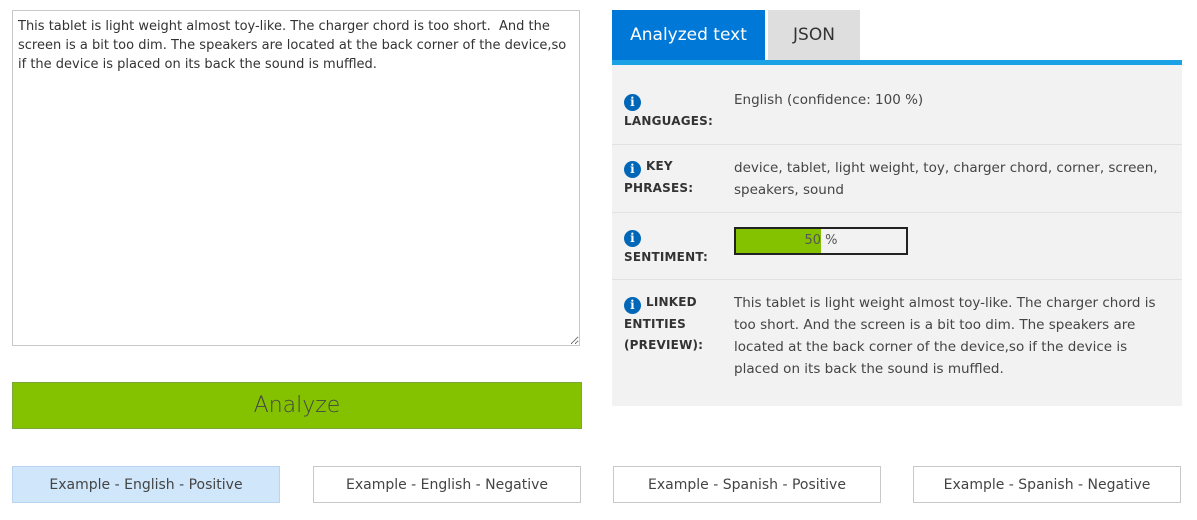 Image resolution: width=1197 pixels, height=520 pixels. Describe the element at coordinates (655, 324) in the screenshot. I see `linked-entities-label-line2: ENTITIES` at that location.